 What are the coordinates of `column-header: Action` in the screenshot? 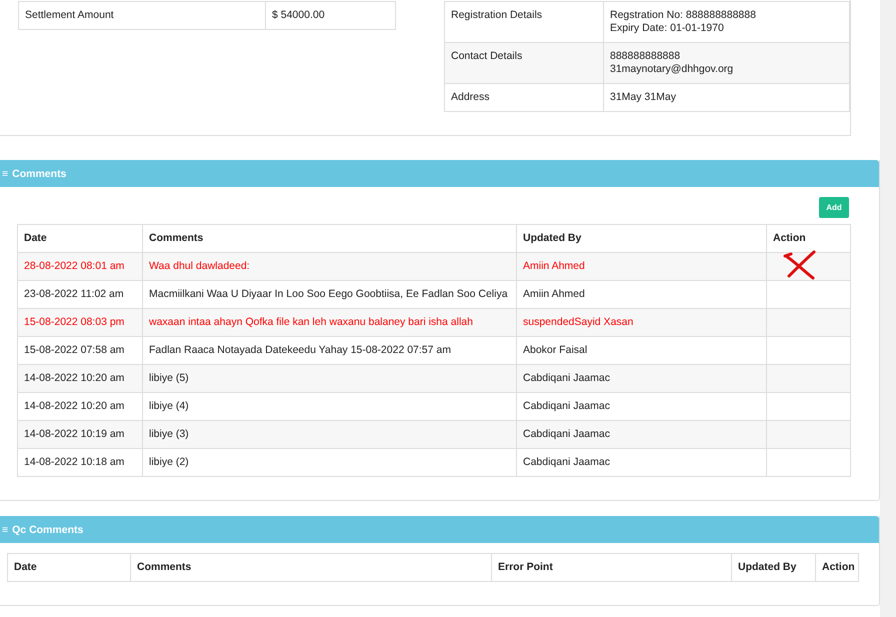 It's located at (837, 568).